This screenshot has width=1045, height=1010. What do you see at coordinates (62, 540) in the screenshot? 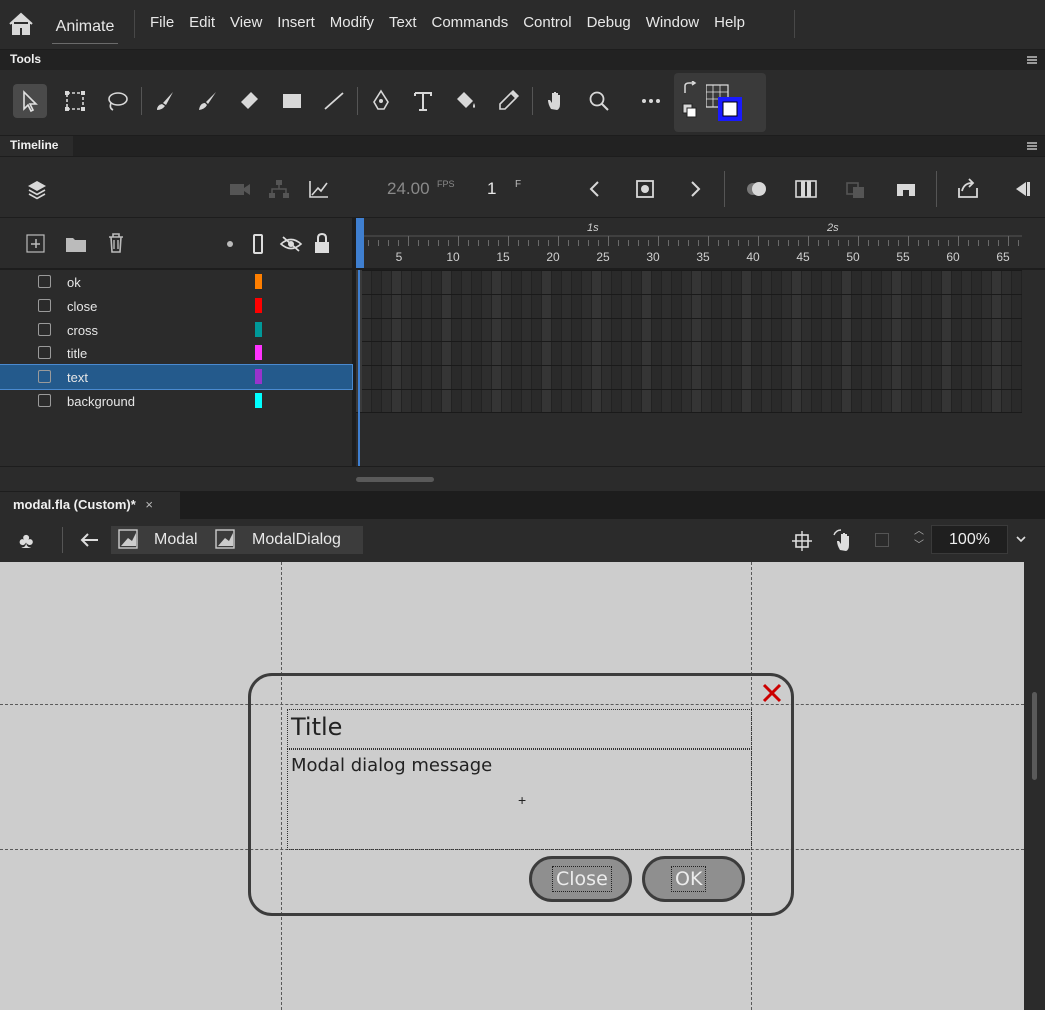
I see `editbar-separator` at bounding box center [62, 540].